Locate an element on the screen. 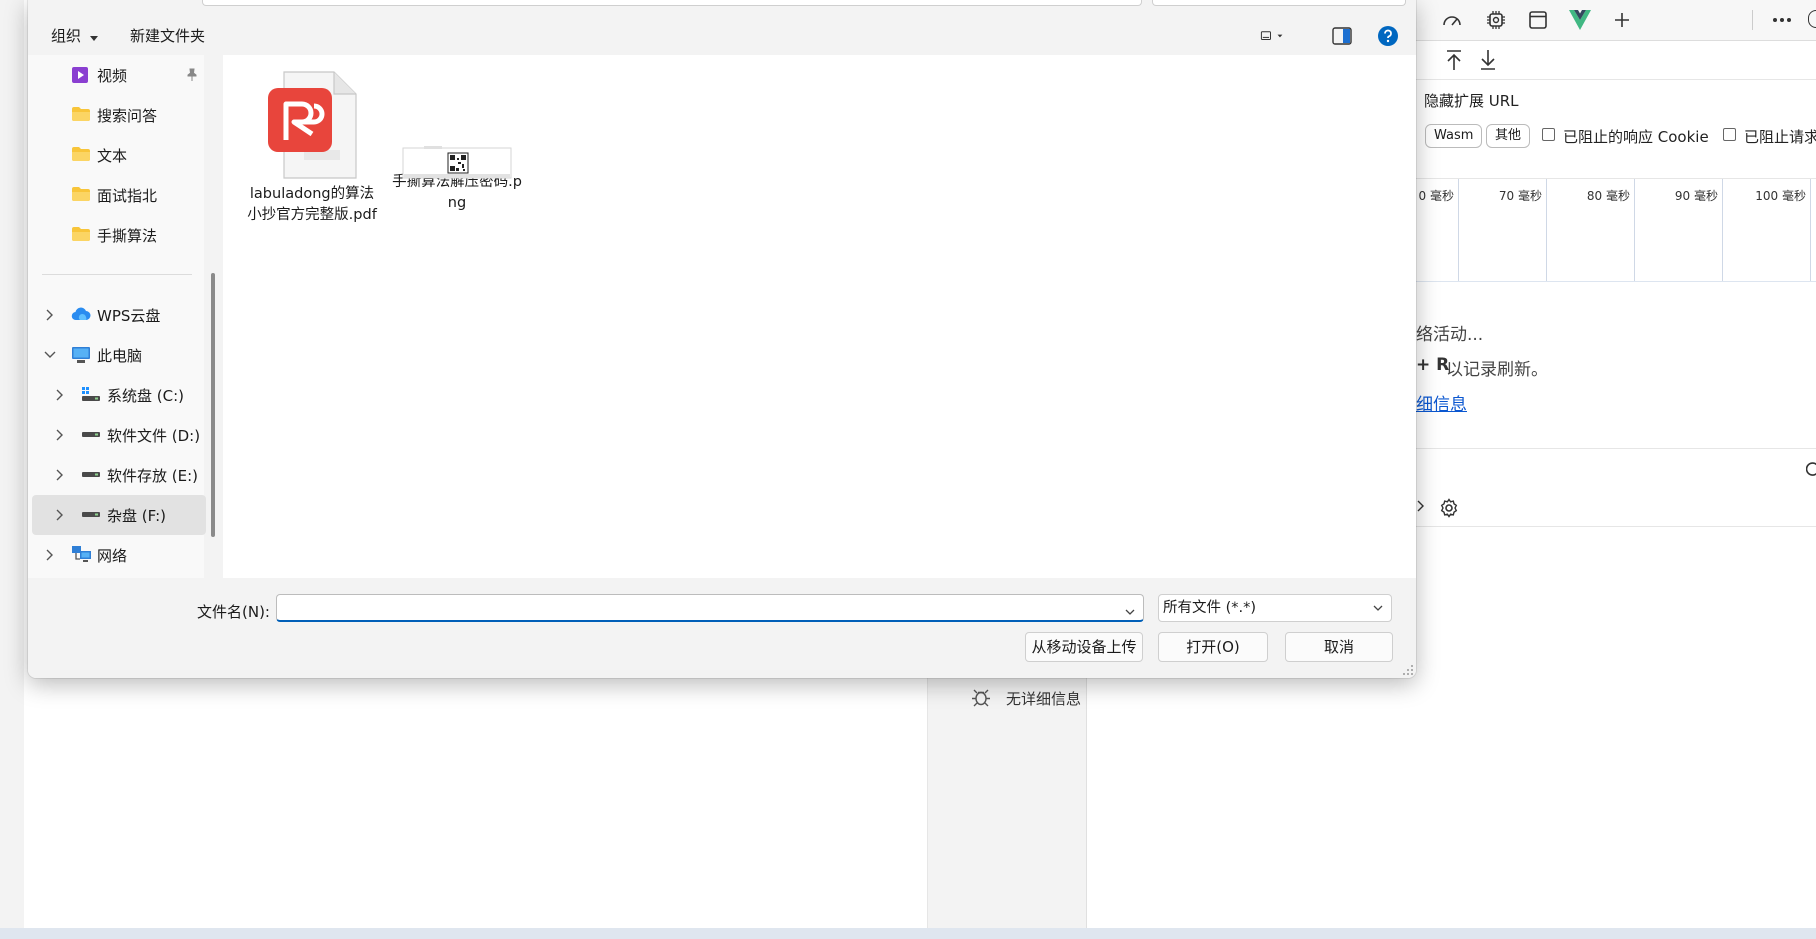  cancel-button: 取消 is located at coordinates (1339, 647).